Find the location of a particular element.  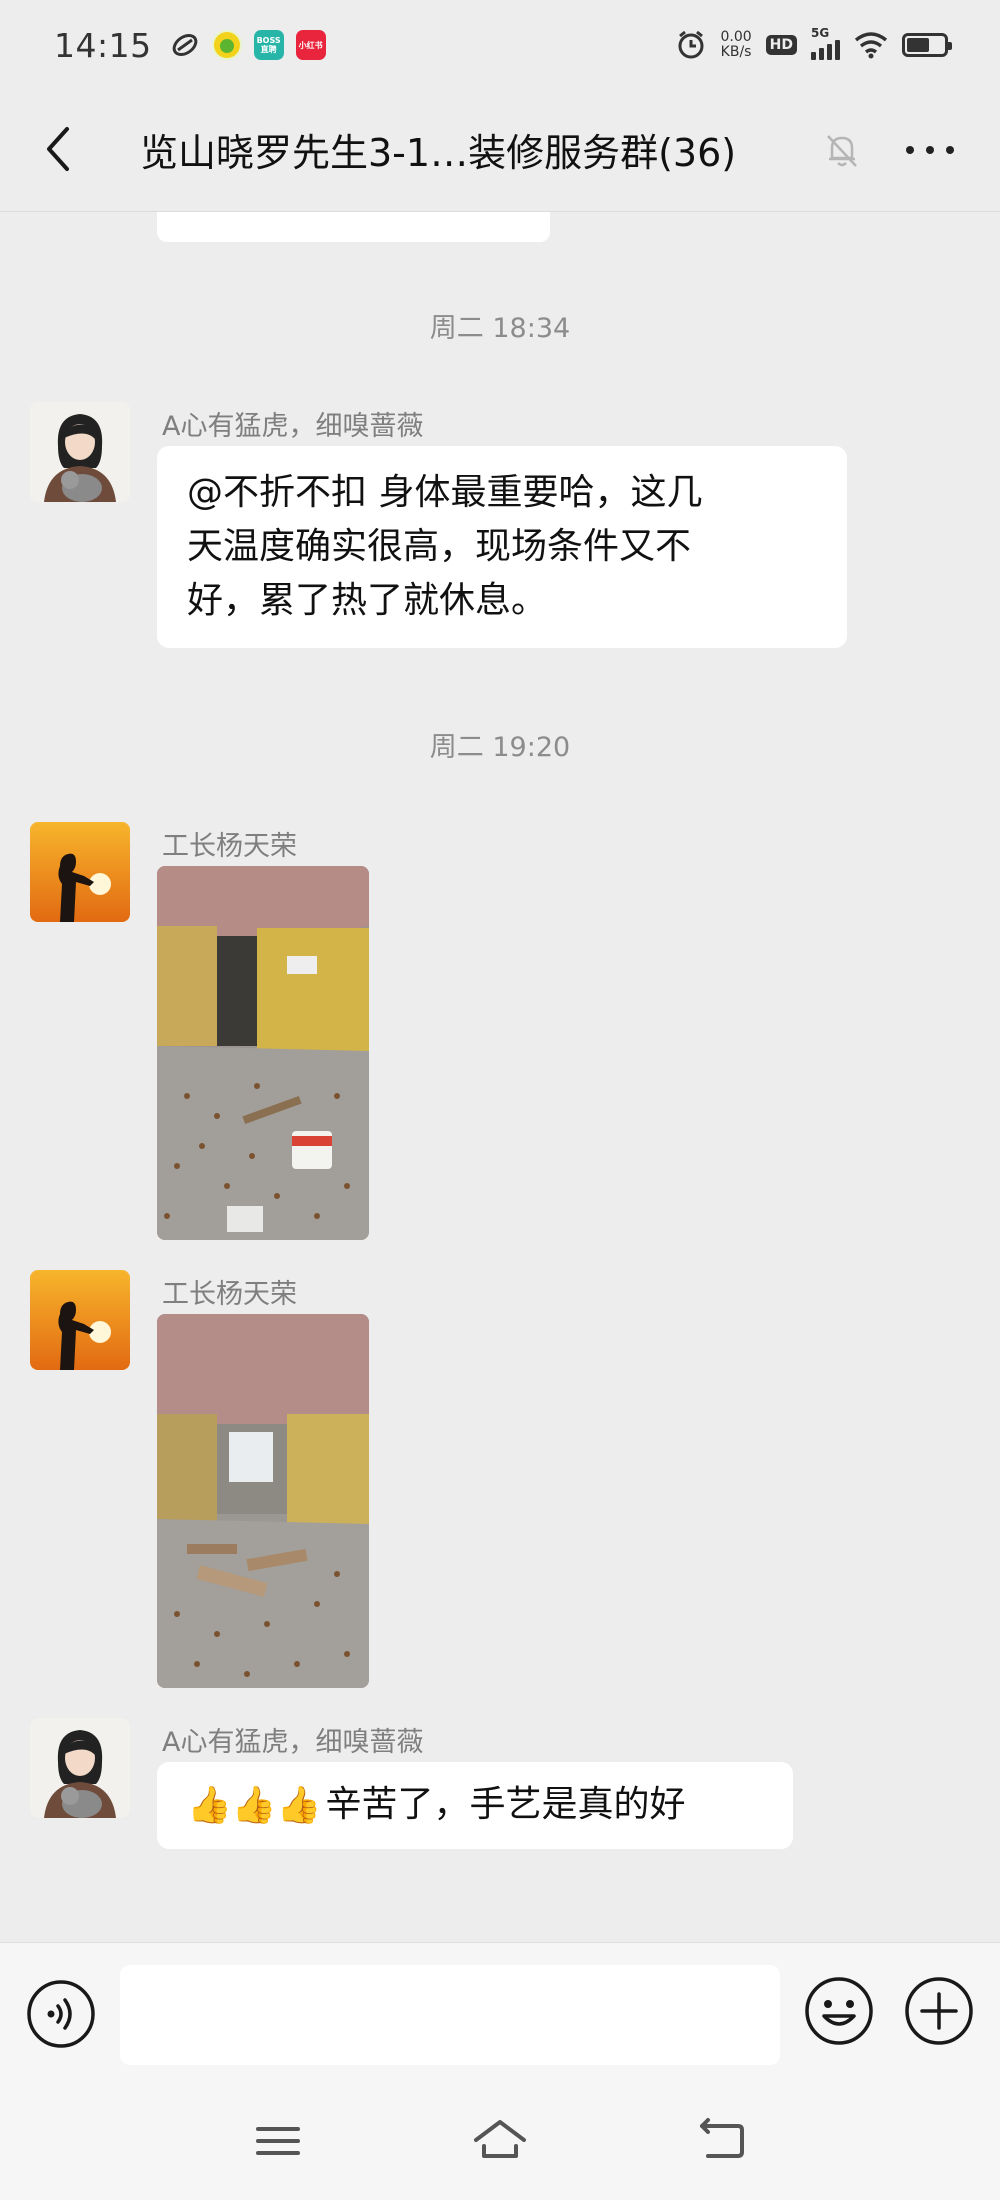

bell-off-icon is located at coordinates (842, 151).